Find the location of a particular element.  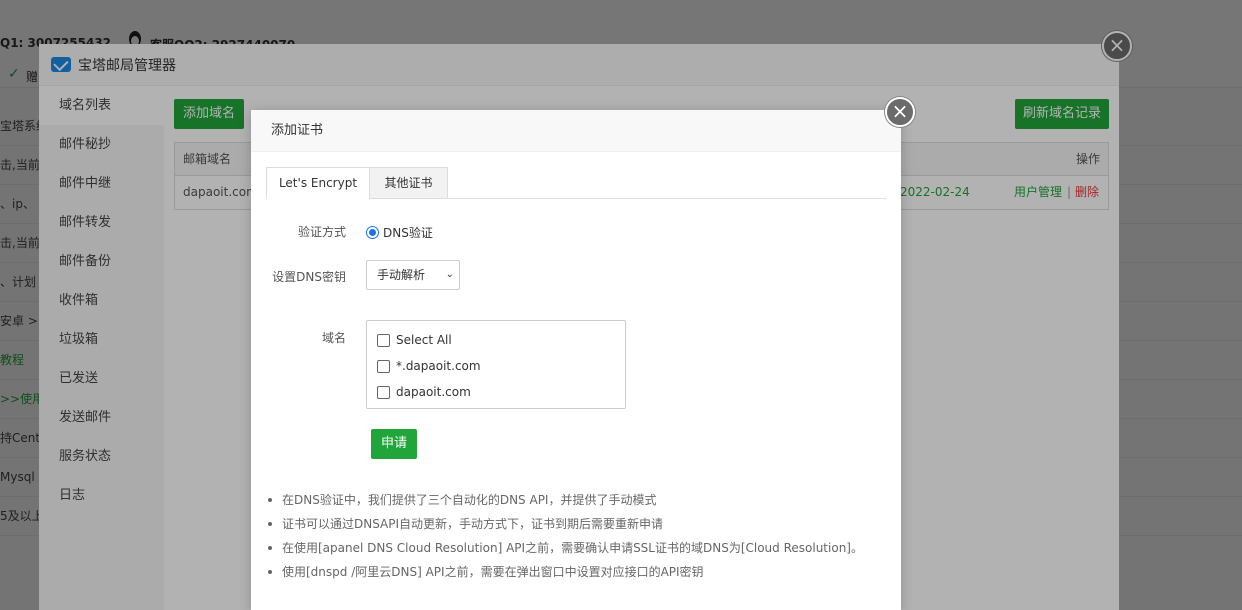

certificate-tabs: Let's Encrypt 其他证书 is located at coordinates (576, 183).